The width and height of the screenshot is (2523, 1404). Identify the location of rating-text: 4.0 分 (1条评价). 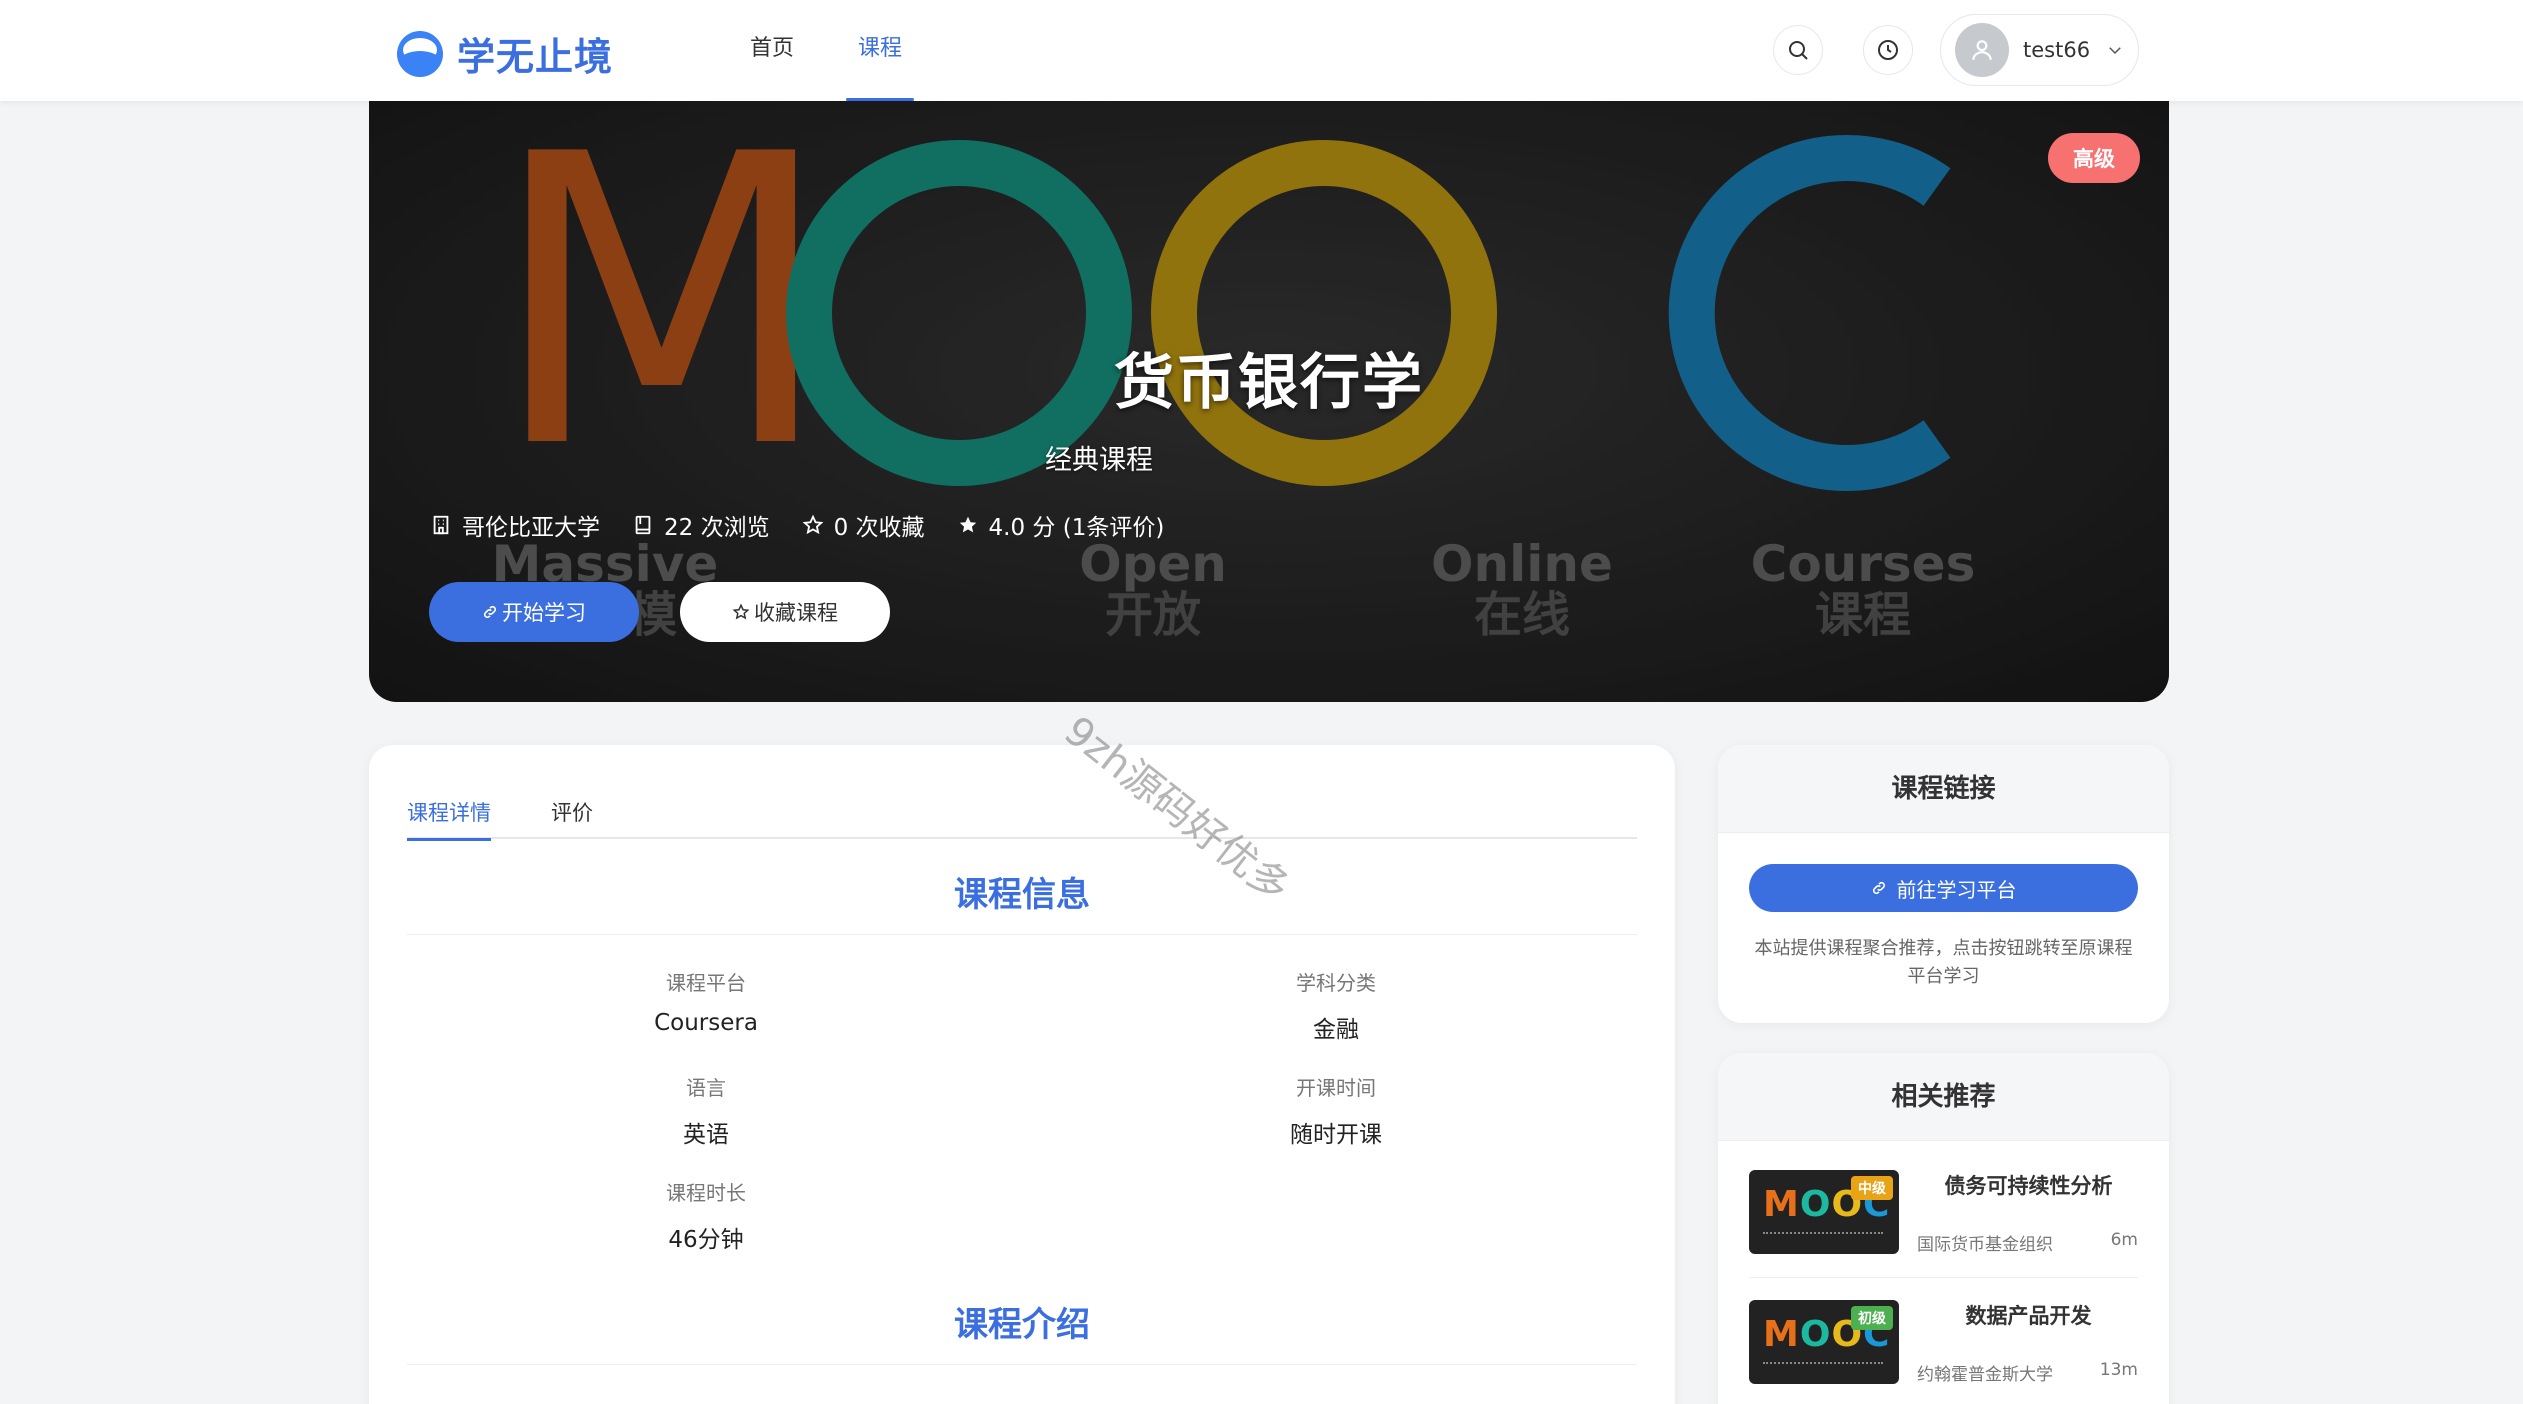
(1076, 528).